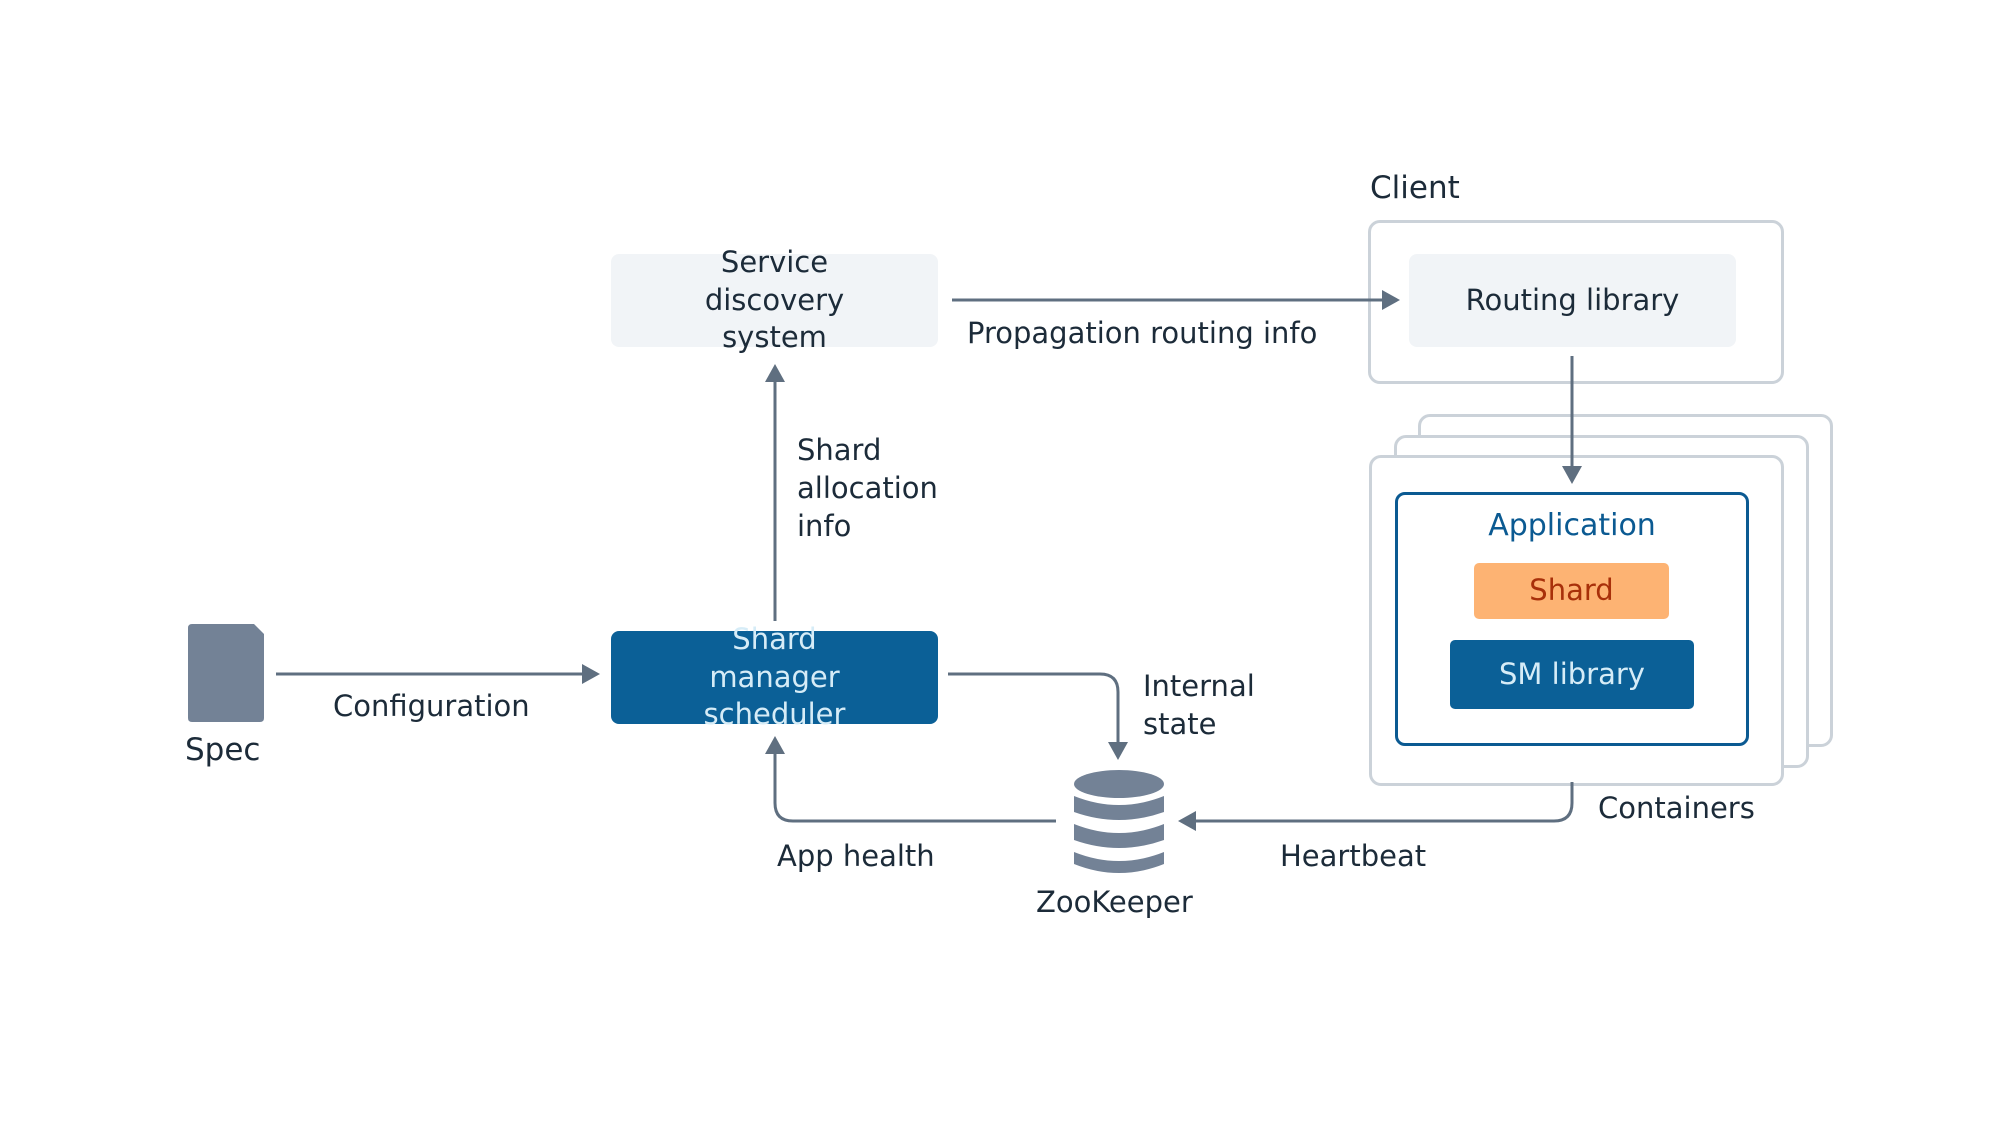 Image resolution: width=2000 pixels, height=1125 pixels. I want to click on internal-state-arrow, so click(1034, 707).